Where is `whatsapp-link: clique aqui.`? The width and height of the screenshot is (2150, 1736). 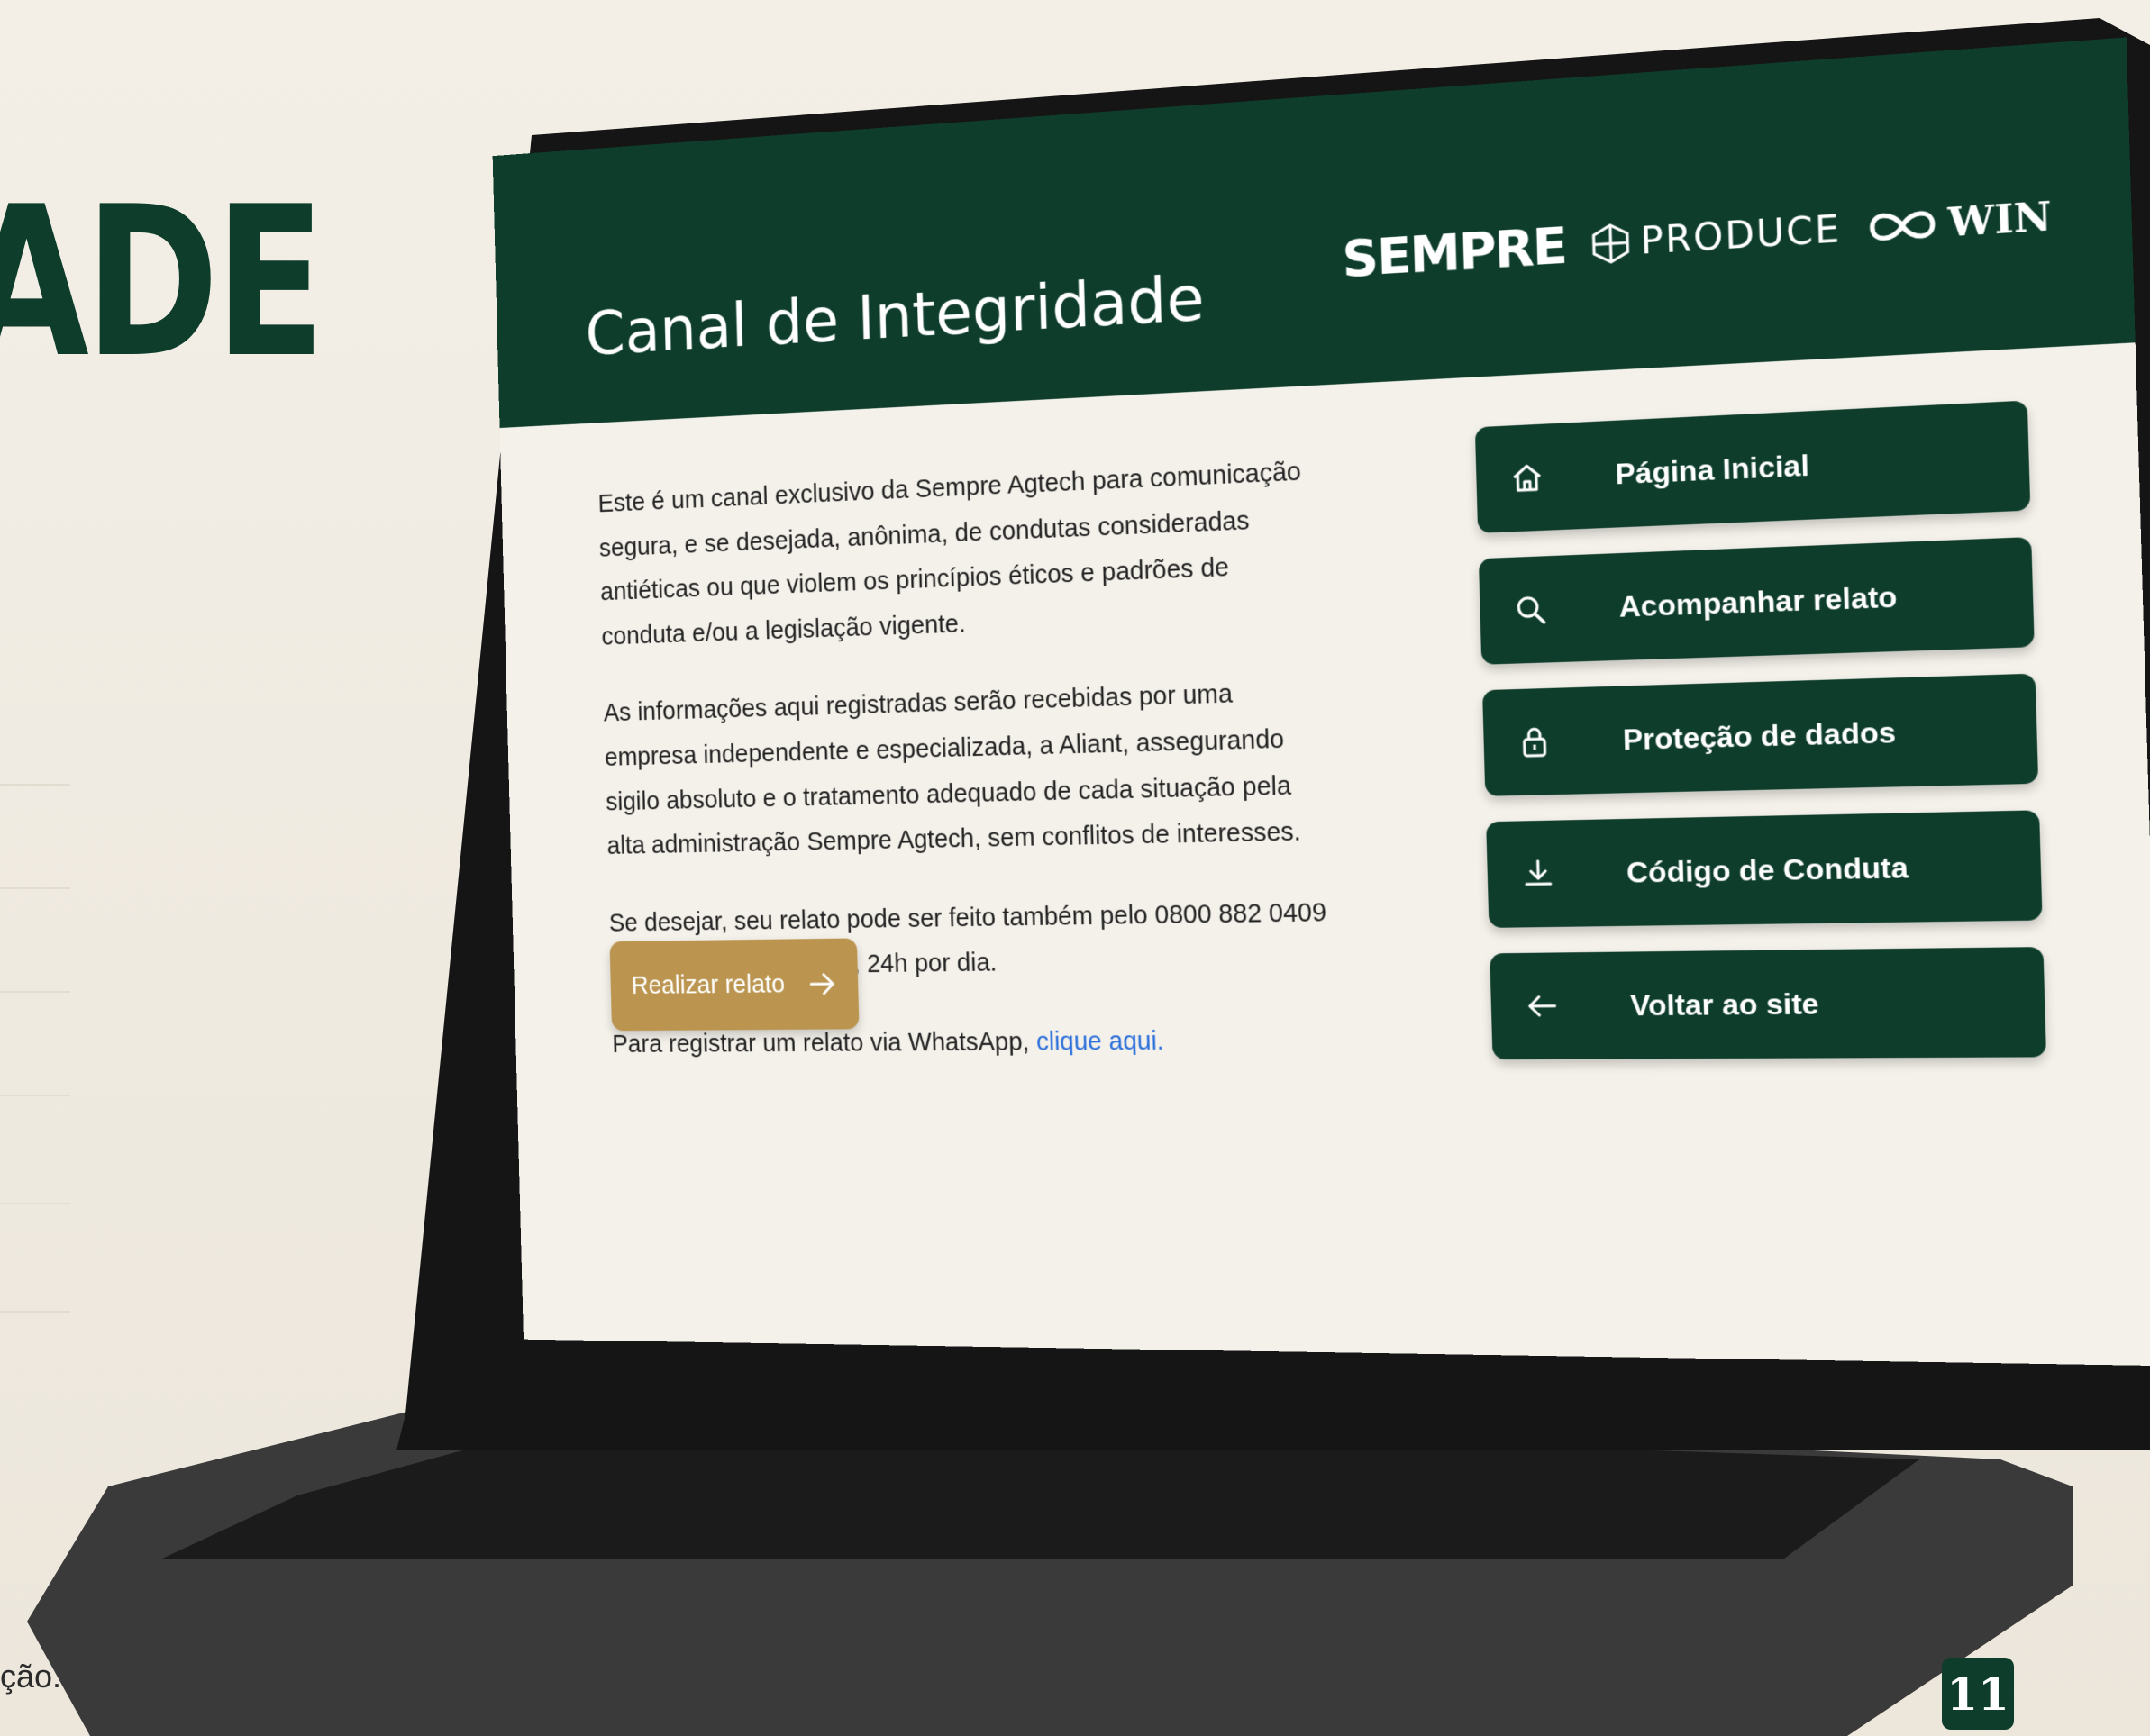 whatsapp-link: clique aqui. is located at coordinates (1100, 1041).